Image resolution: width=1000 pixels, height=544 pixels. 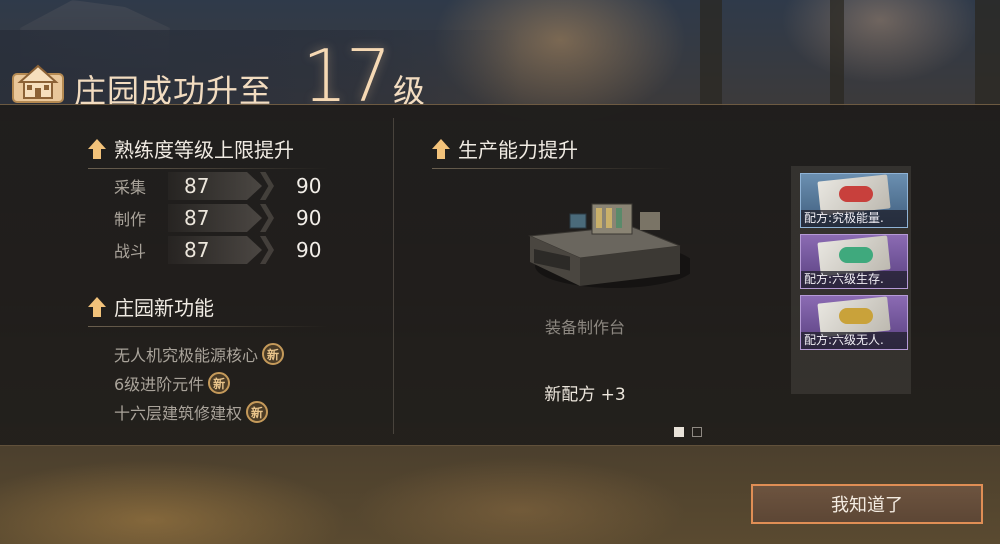 I want to click on stat-row-craft: 制作 87 90, so click(x=219, y=218).